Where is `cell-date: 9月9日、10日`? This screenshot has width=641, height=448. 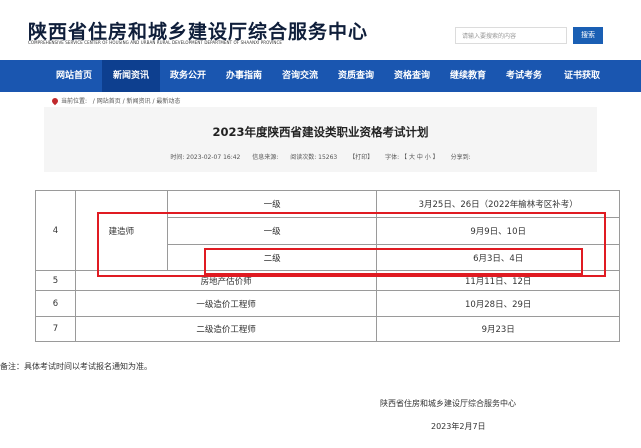
cell-date: 9月9日、10日 is located at coordinates (498, 231).